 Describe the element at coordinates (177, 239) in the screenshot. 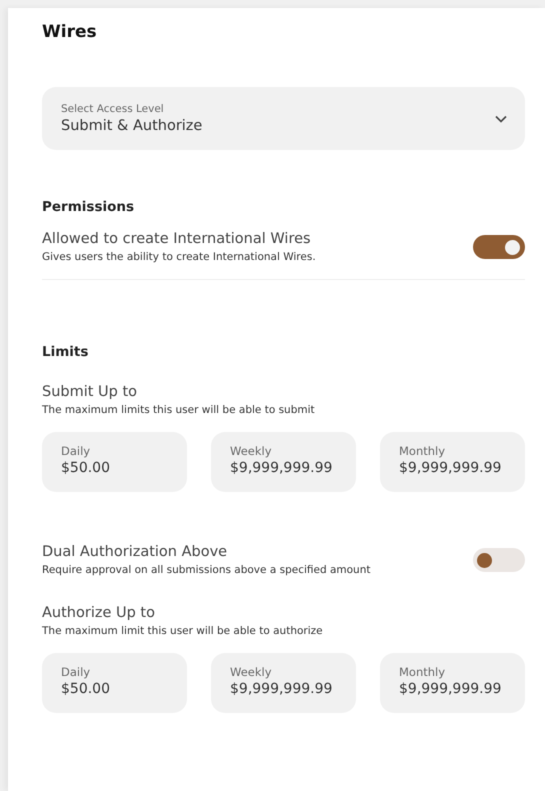

I see `setting-title: Allowed to create International Wires` at that location.